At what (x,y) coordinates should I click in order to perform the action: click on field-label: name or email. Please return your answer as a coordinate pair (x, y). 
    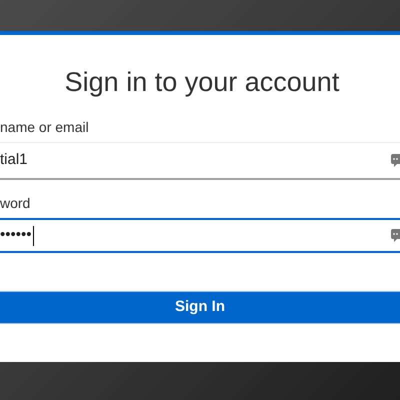
    Looking at the image, I should click on (45, 127).